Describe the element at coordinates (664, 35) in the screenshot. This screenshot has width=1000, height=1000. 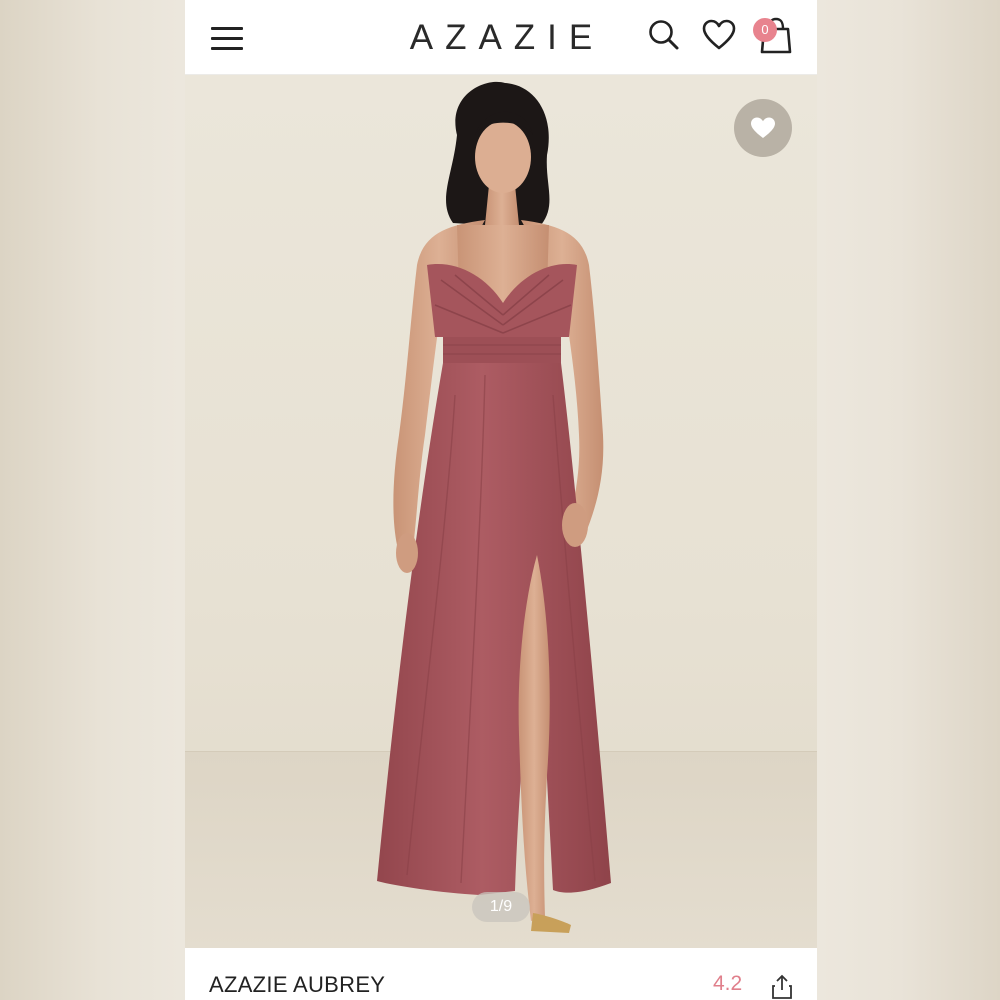
I see `search-icon` at that location.